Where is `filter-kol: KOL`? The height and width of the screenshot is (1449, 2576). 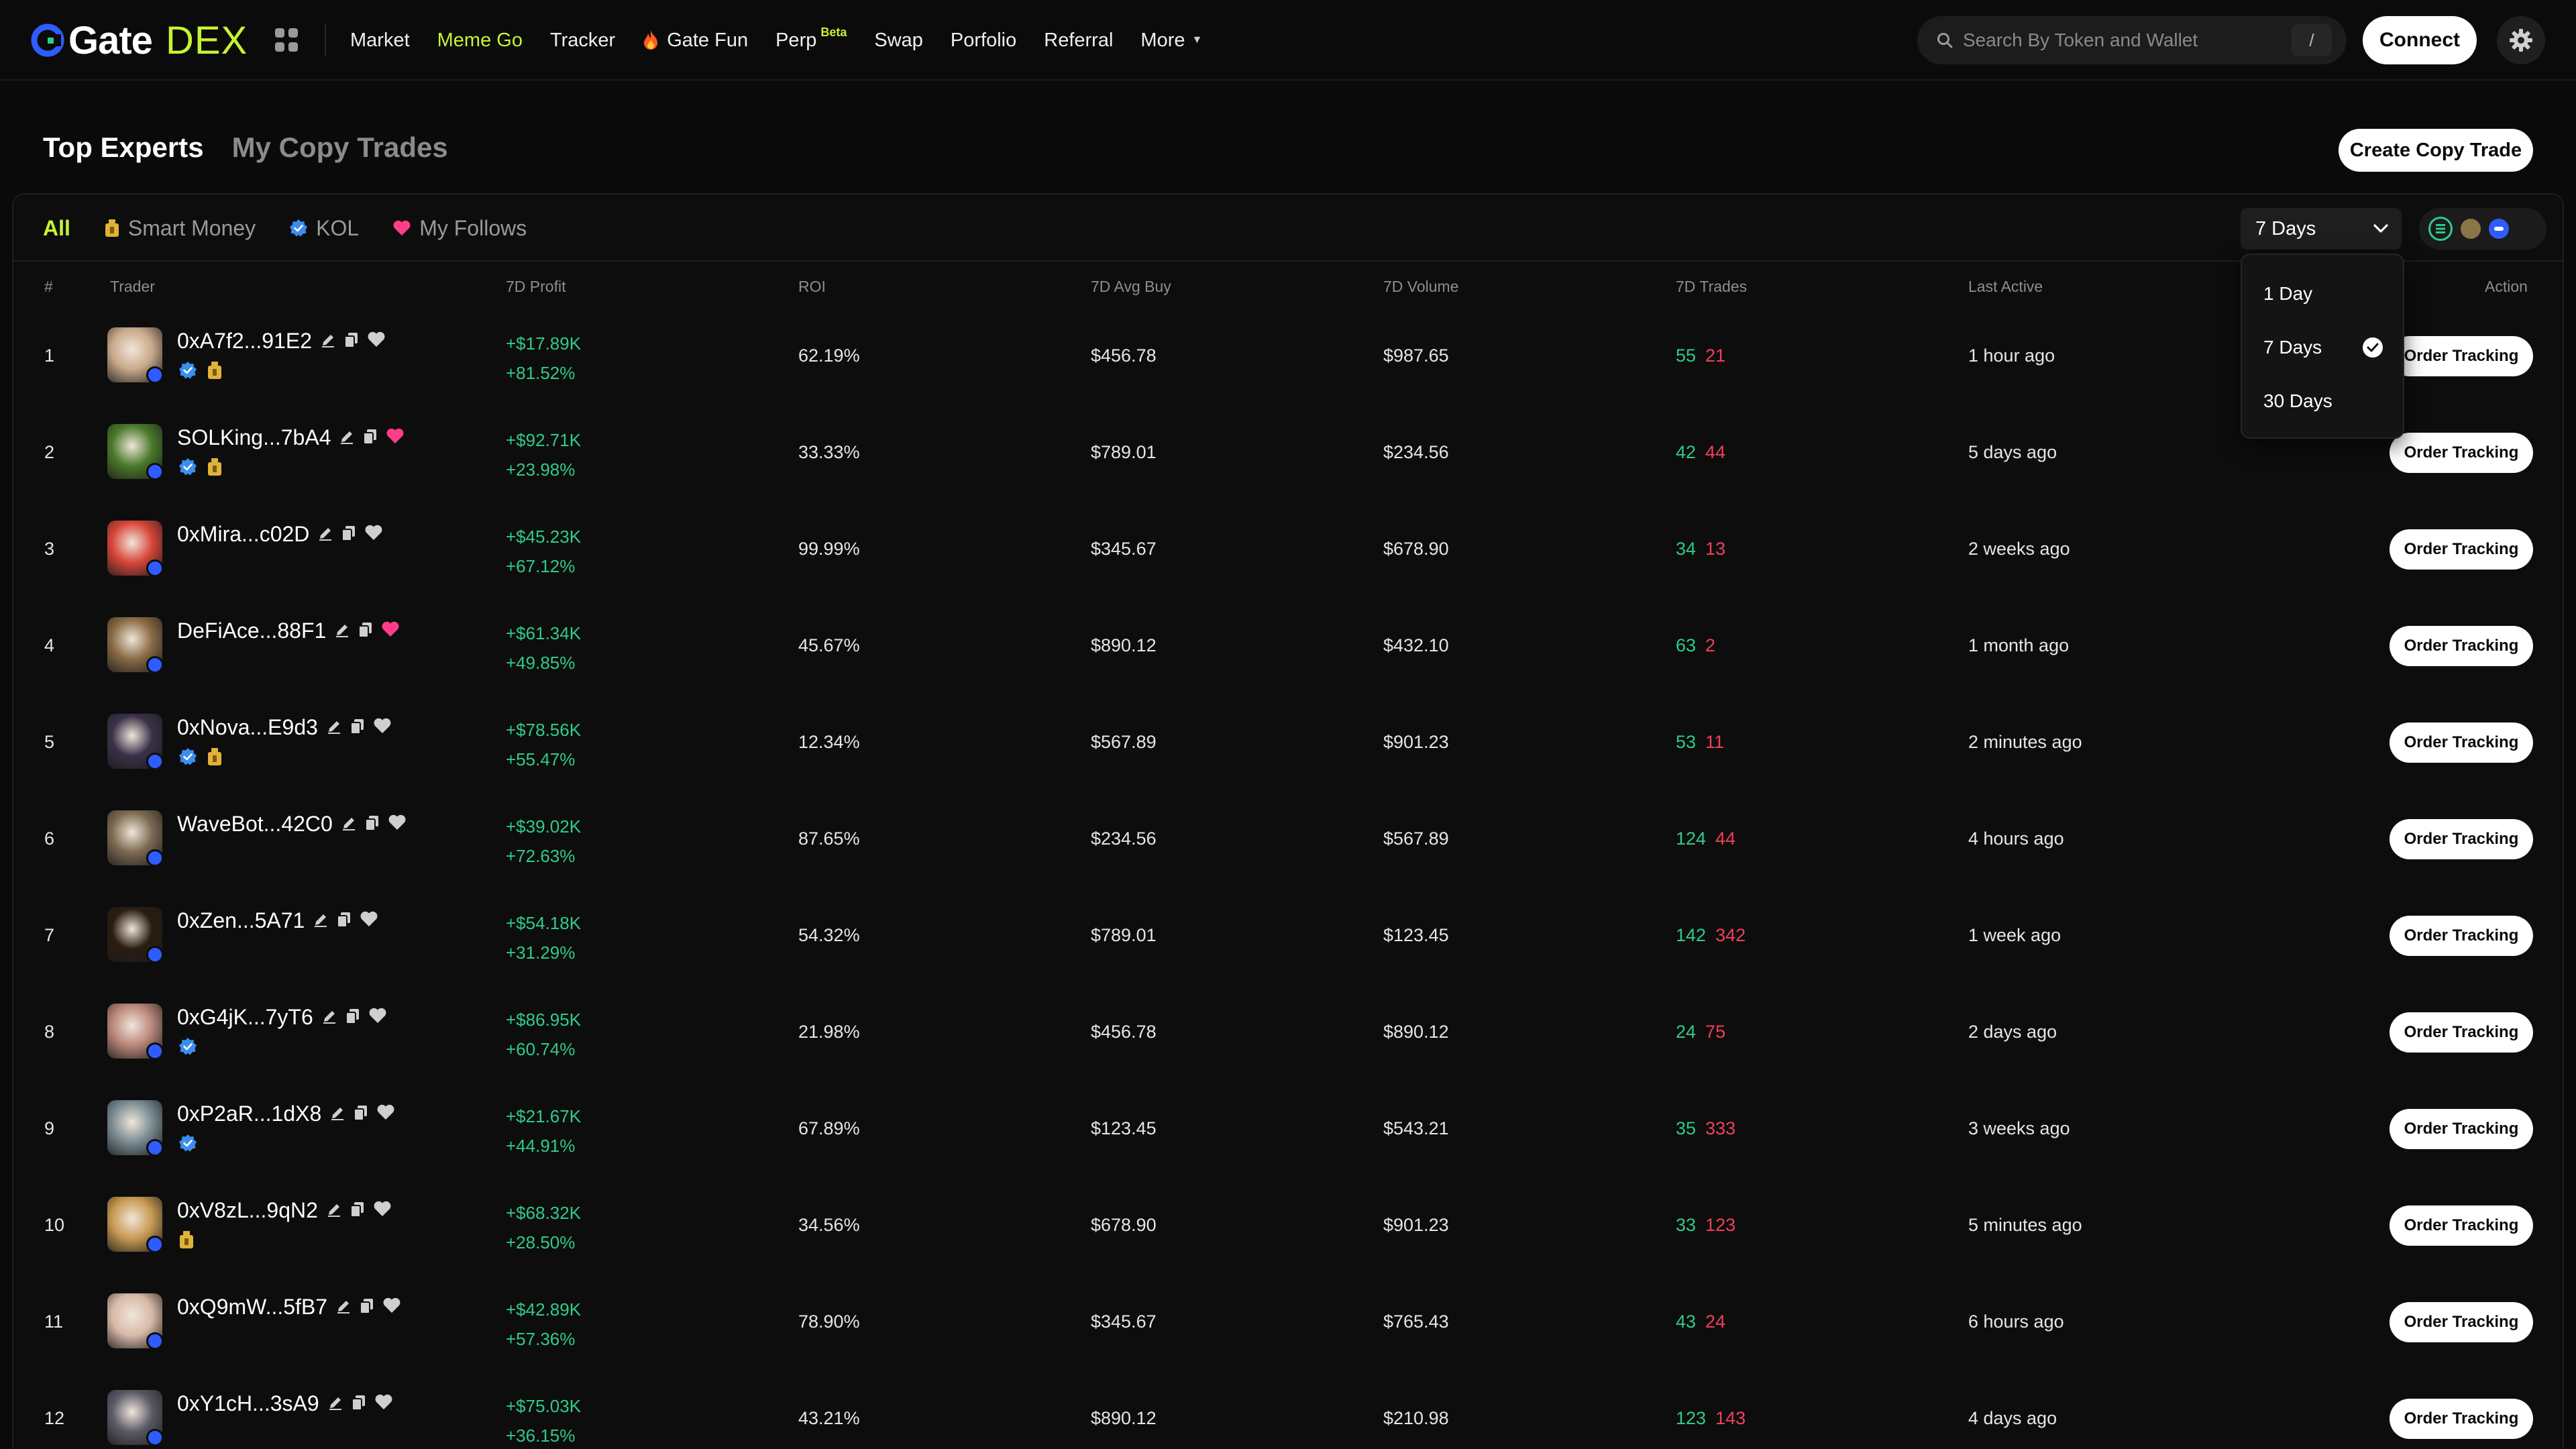 filter-kol: KOL is located at coordinates (324, 228).